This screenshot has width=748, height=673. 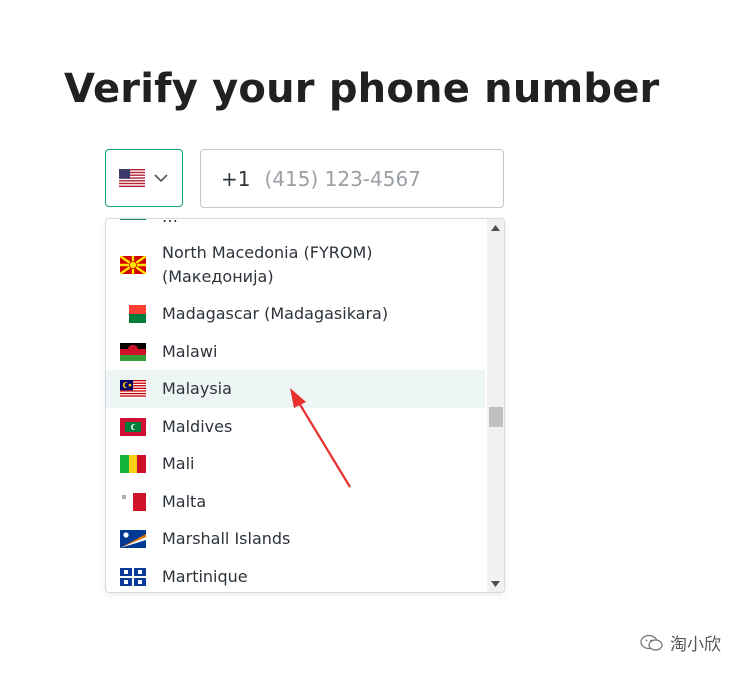 I want to click on country-code-select, so click(x=144, y=178).